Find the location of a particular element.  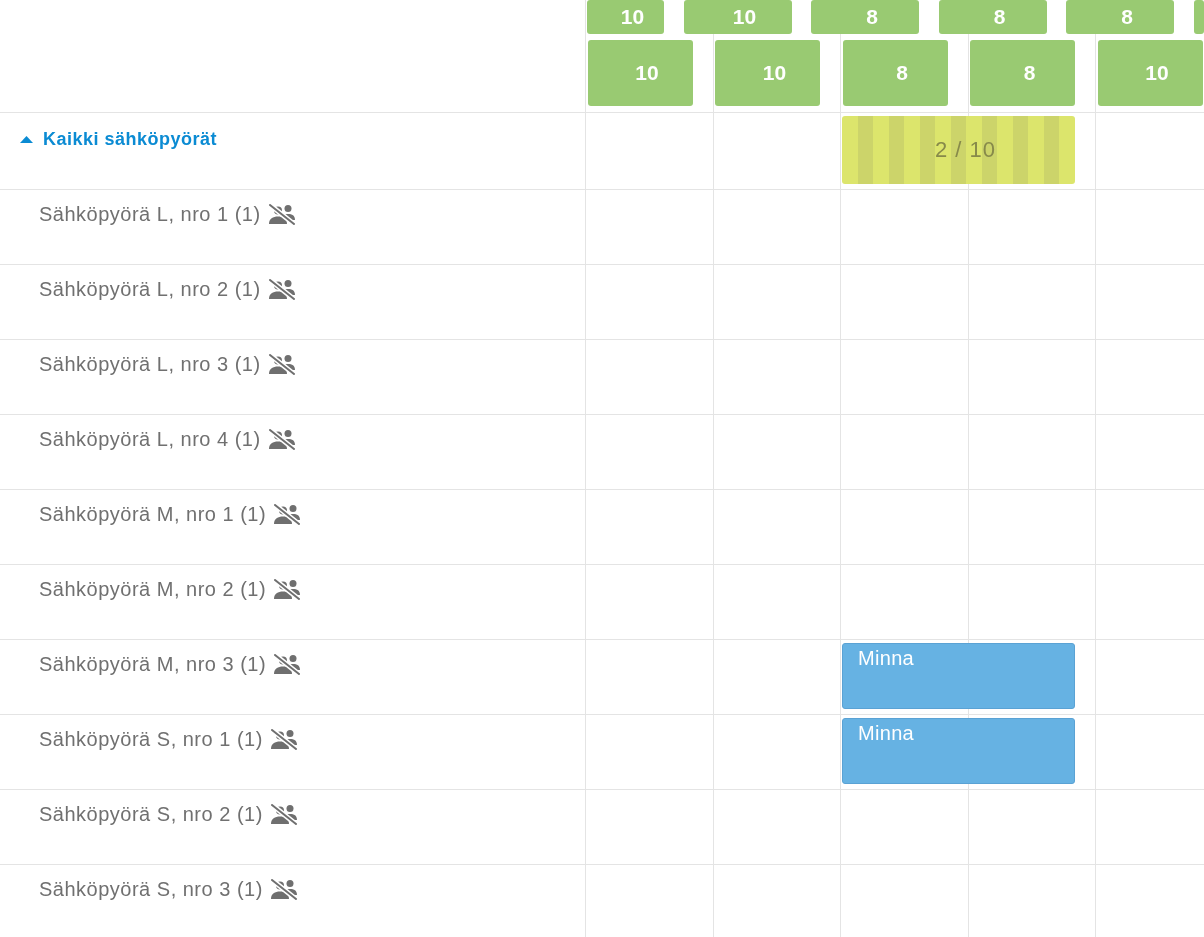

resource-name: Sähköpyörä L, nro 4 (1) is located at coordinates (150, 439).